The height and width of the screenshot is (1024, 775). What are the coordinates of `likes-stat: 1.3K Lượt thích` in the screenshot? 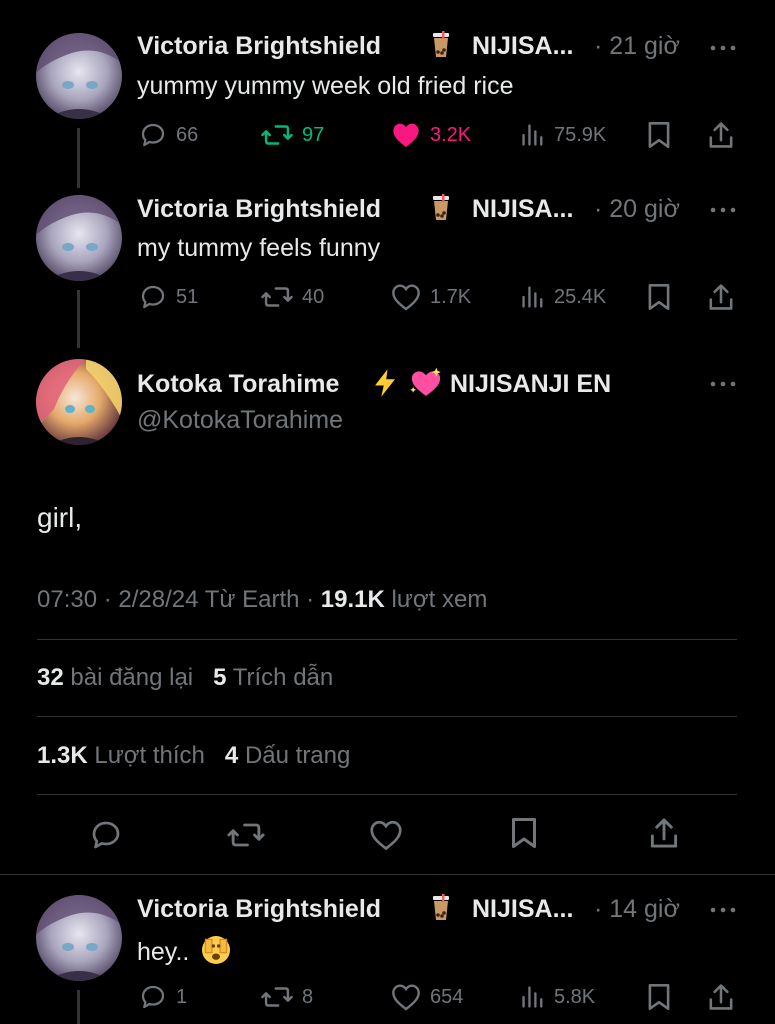 It's located at (124, 755).